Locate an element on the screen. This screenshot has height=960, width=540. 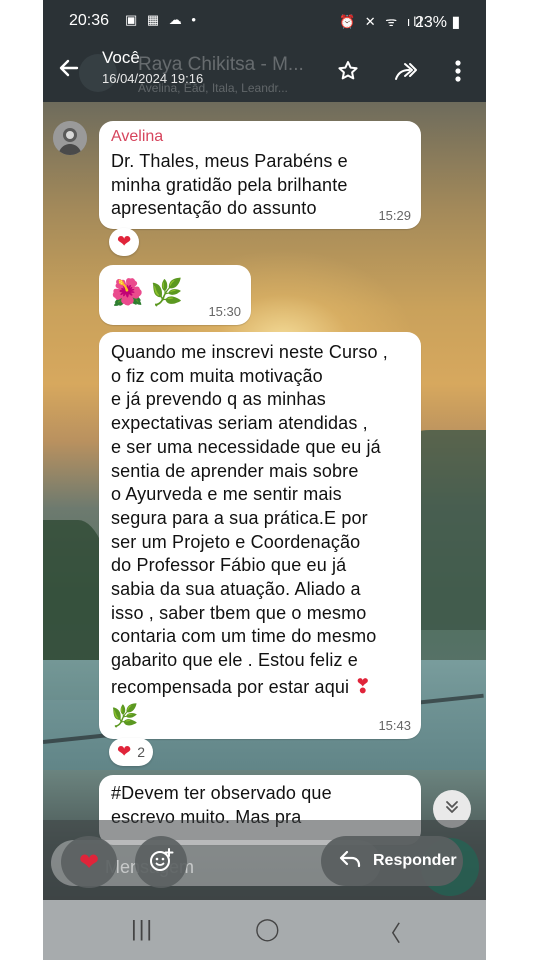
back-icon: 〈 is located at coordinates (390, 932).